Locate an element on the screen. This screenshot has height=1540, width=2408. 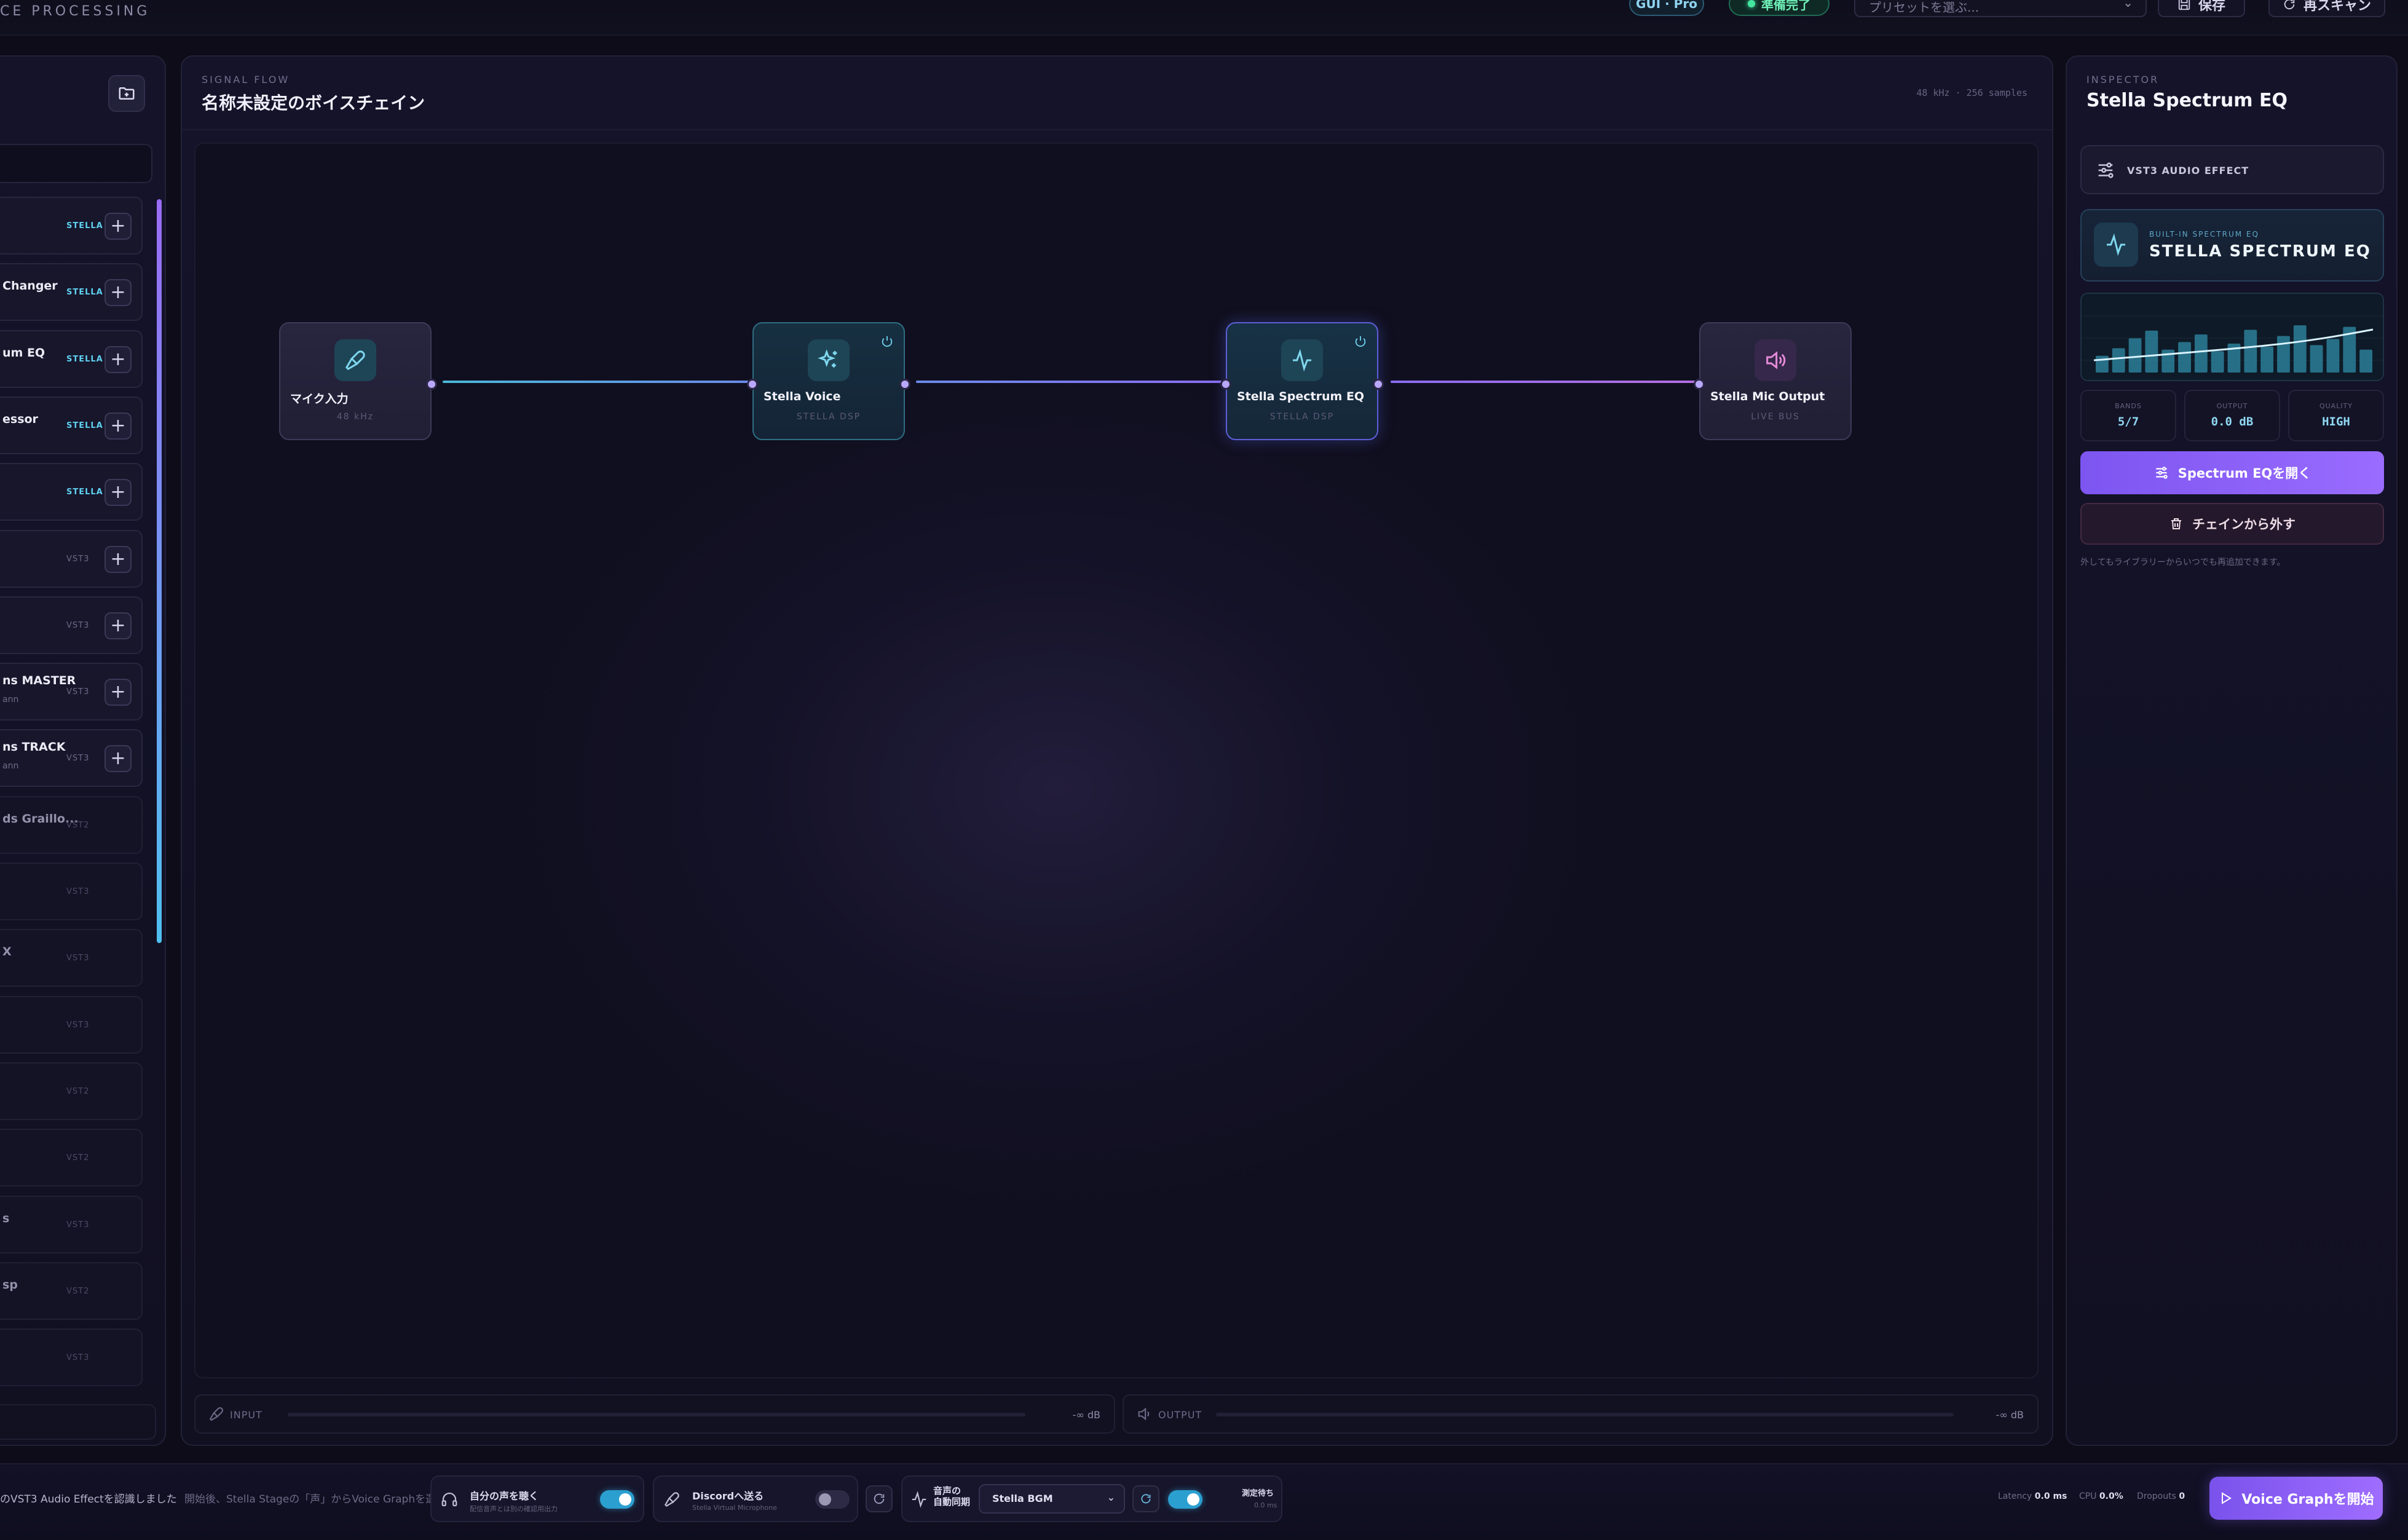
save-label: 保存 is located at coordinates (2211, 7).